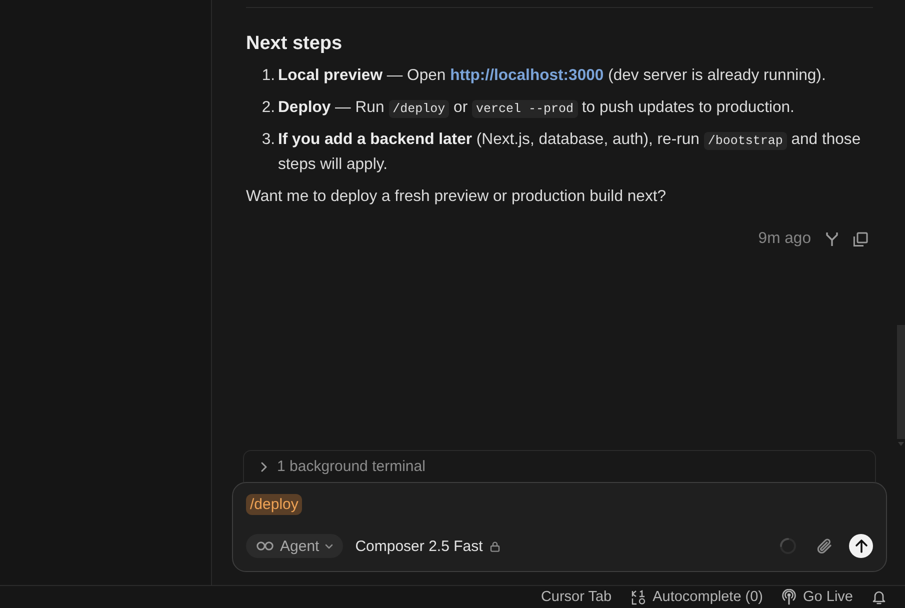  Describe the element at coordinates (860, 239) in the screenshot. I see `copy-icon` at that location.